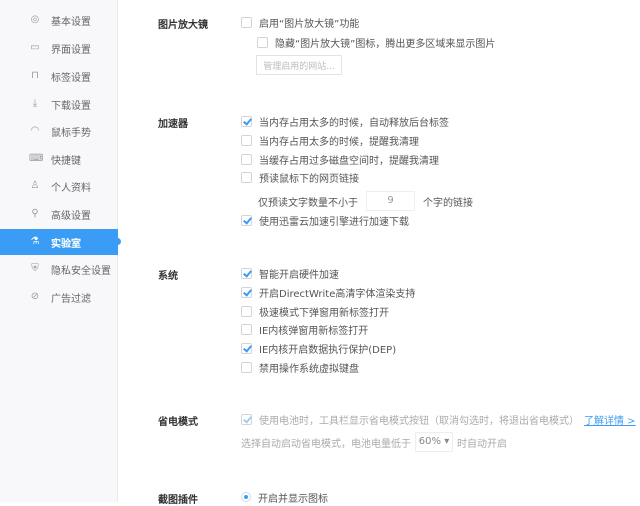  I want to click on sidebar-item-adblock: ⊘ 广告过滤, so click(59, 297).